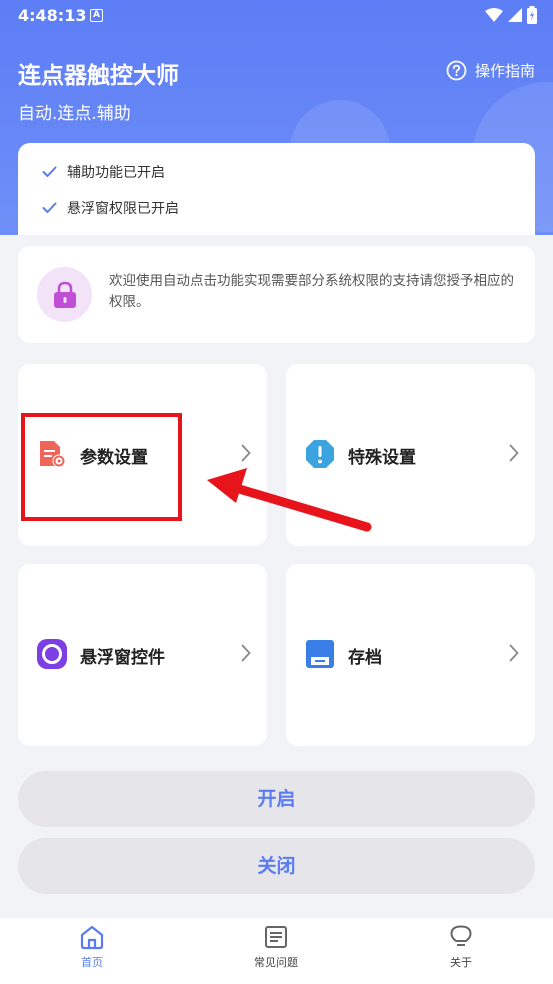 This screenshot has width=553, height=984. I want to click on permission-item-label: 悬浮窗权限已开启, so click(123, 209).